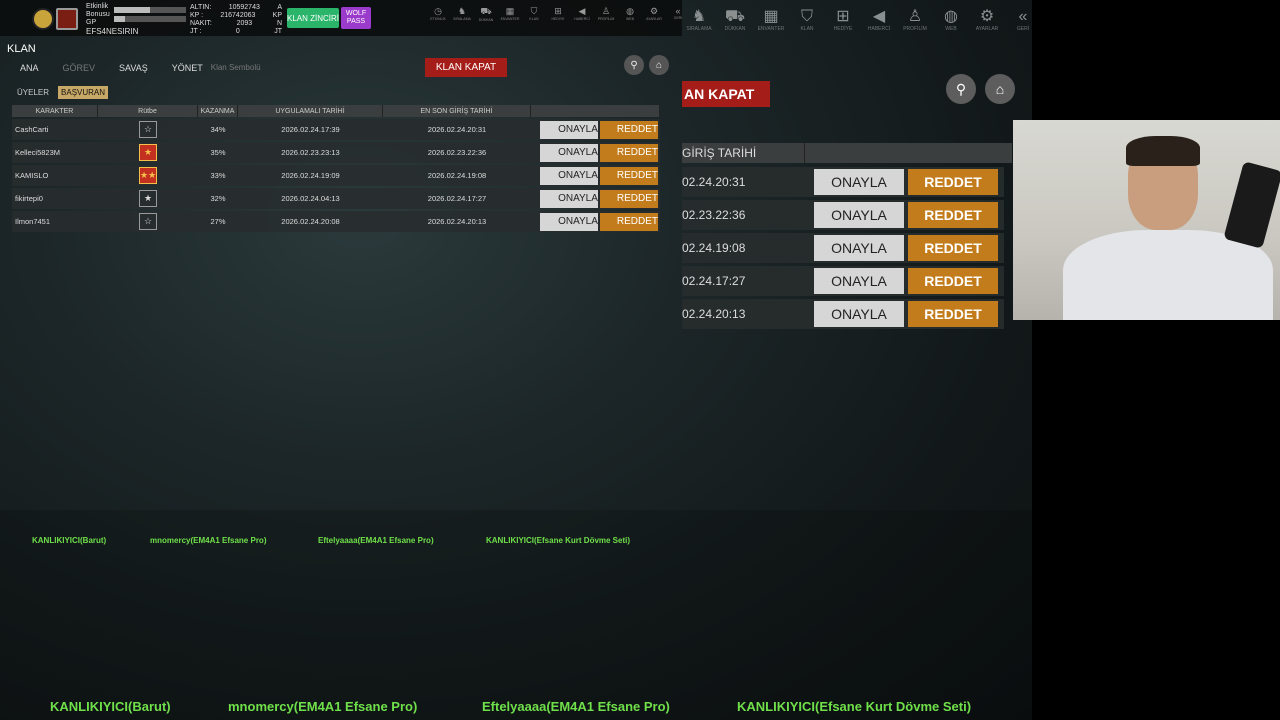 This screenshot has height=720, width=1280. Describe the element at coordinates (659, 65) in the screenshot. I see `home-icon: ⌂` at that location.